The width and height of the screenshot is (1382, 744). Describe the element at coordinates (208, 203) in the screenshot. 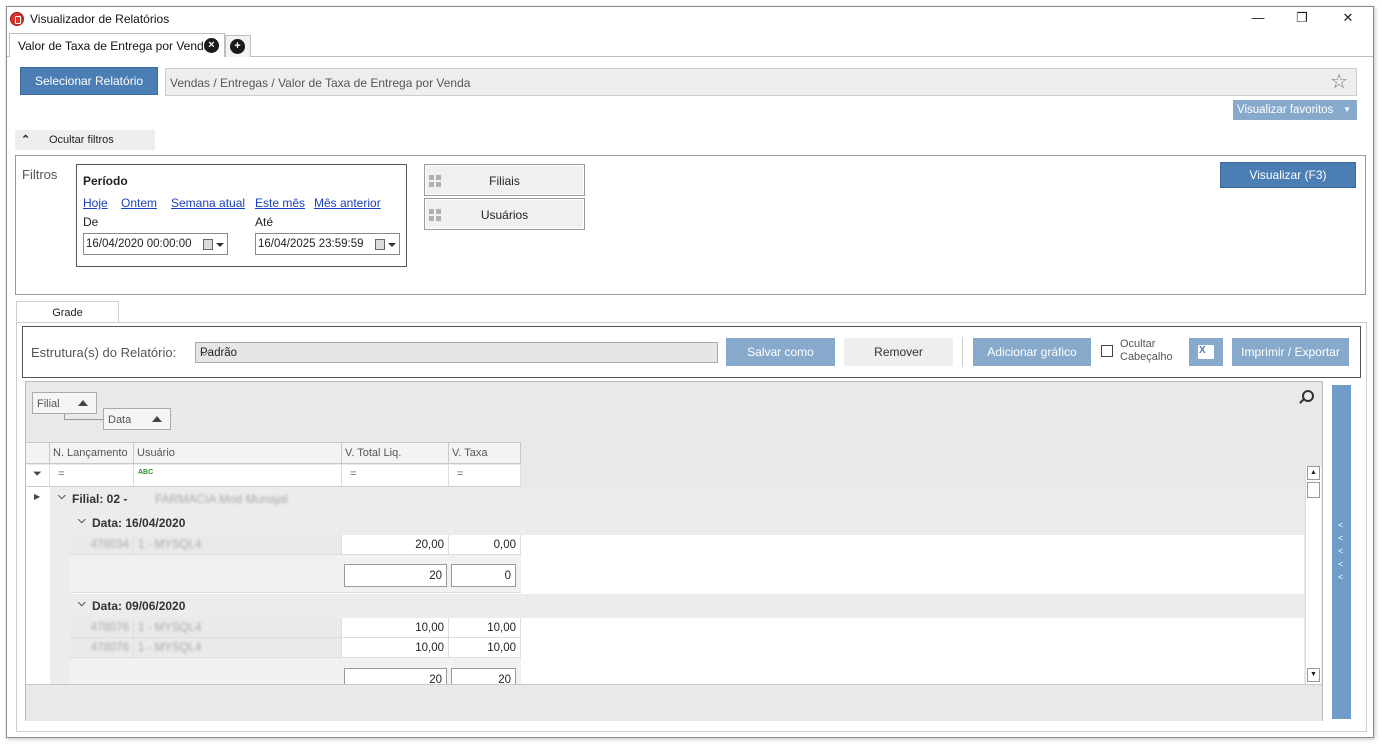

I see `shortcut-current-week: Semana atual` at that location.